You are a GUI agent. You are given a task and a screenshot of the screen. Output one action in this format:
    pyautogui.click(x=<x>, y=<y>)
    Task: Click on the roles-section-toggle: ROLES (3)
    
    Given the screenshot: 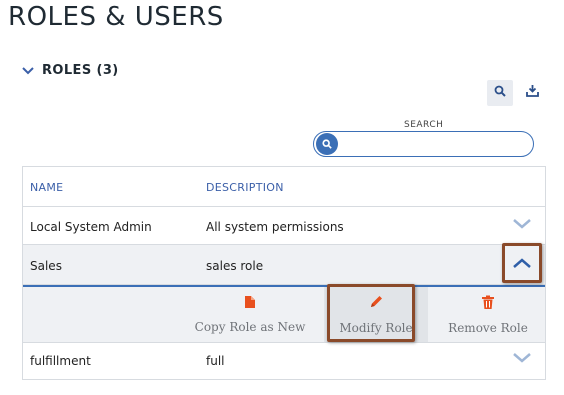 What is the action you would take?
    pyautogui.click(x=70, y=70)
    